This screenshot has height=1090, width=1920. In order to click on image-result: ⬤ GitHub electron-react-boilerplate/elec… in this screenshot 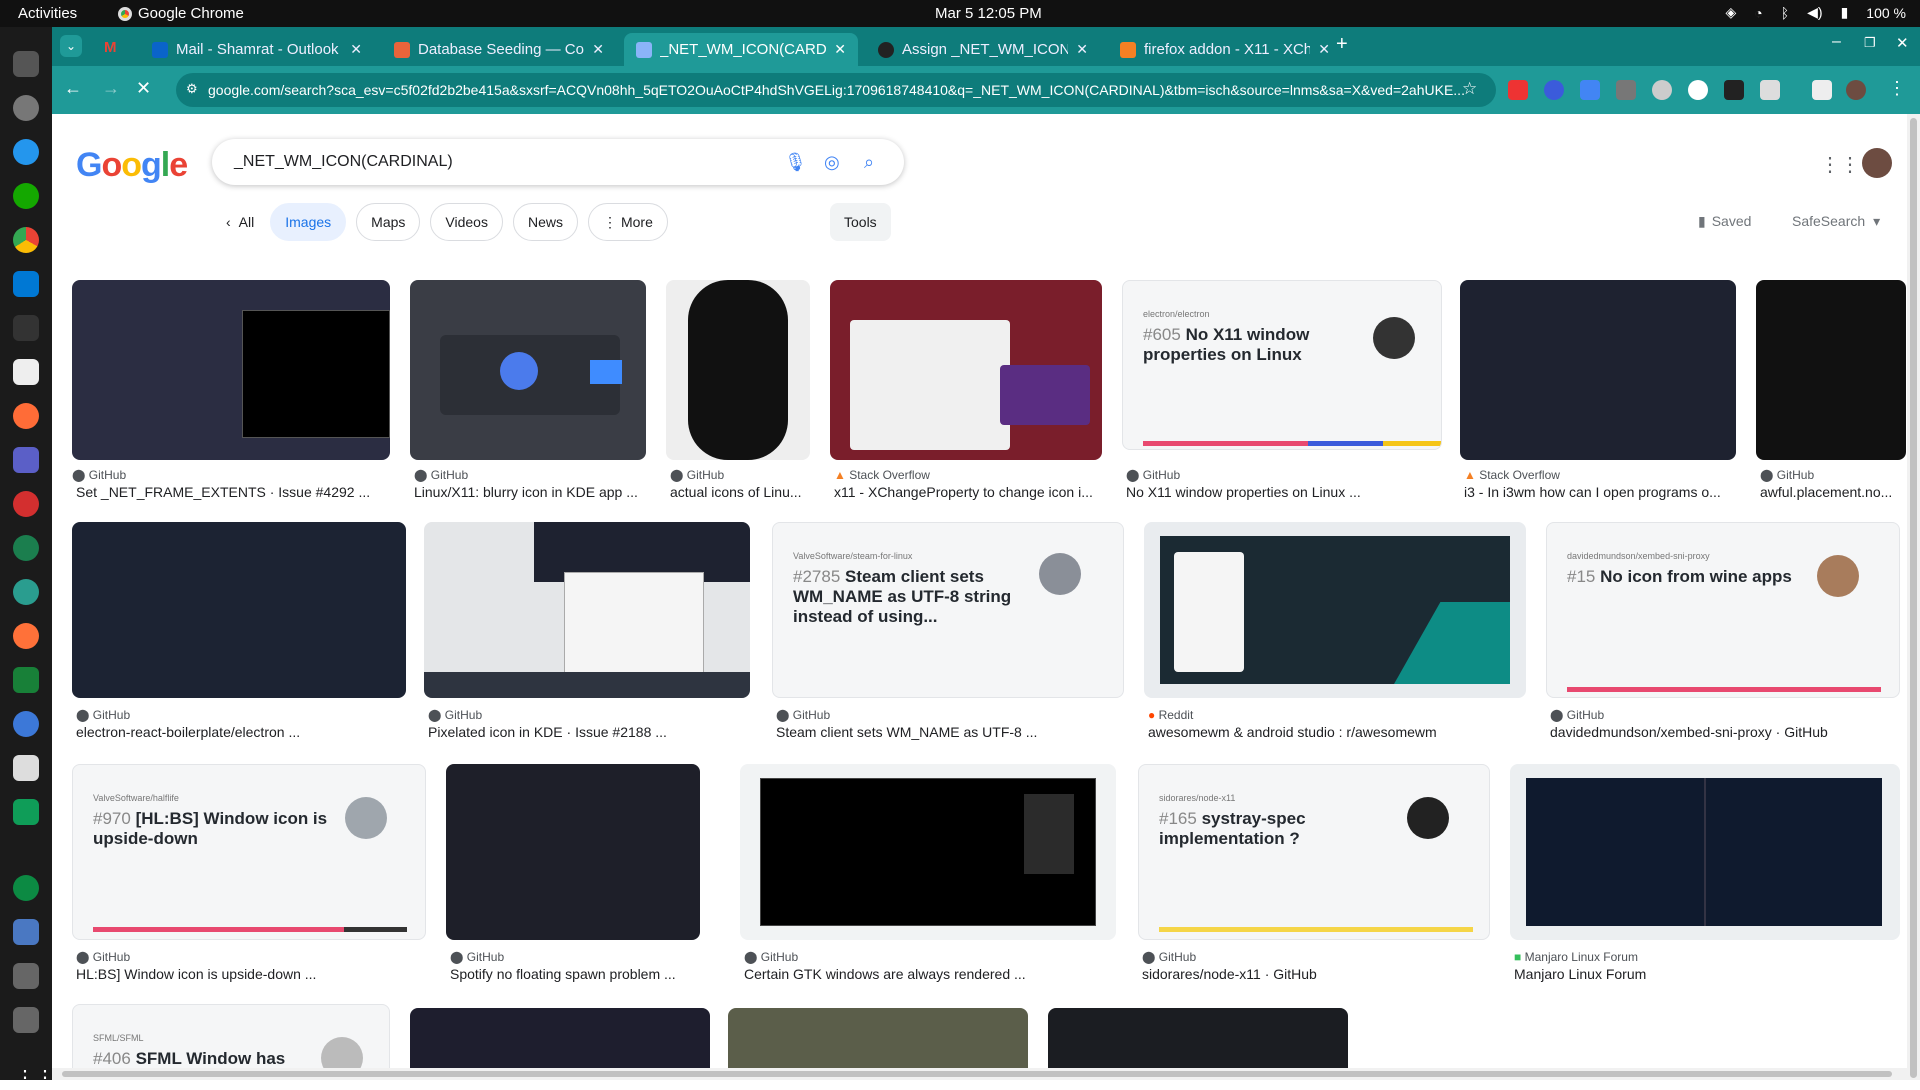, I will do `click(239, 634)`.